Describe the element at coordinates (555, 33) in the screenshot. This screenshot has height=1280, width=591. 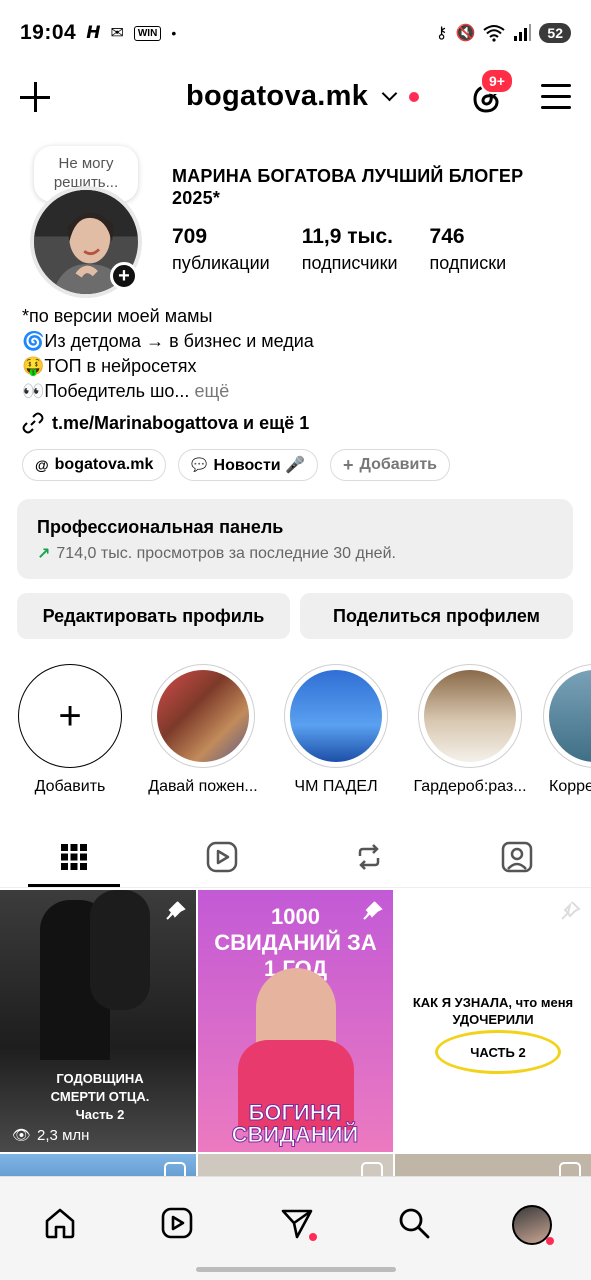
I see `battery-indicator: 52` at that location.